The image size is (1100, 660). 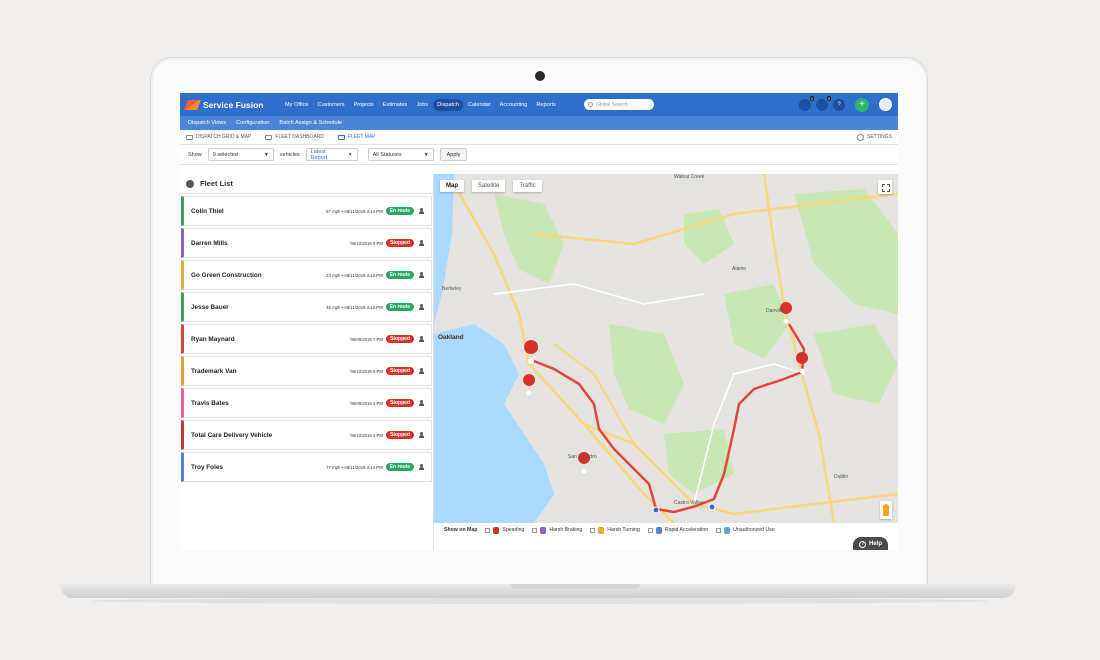 What do you see at coordinates (400, 154) in the screenshot?
I see `status-select: All Statuses ▼` at bounding box center [400, 154].